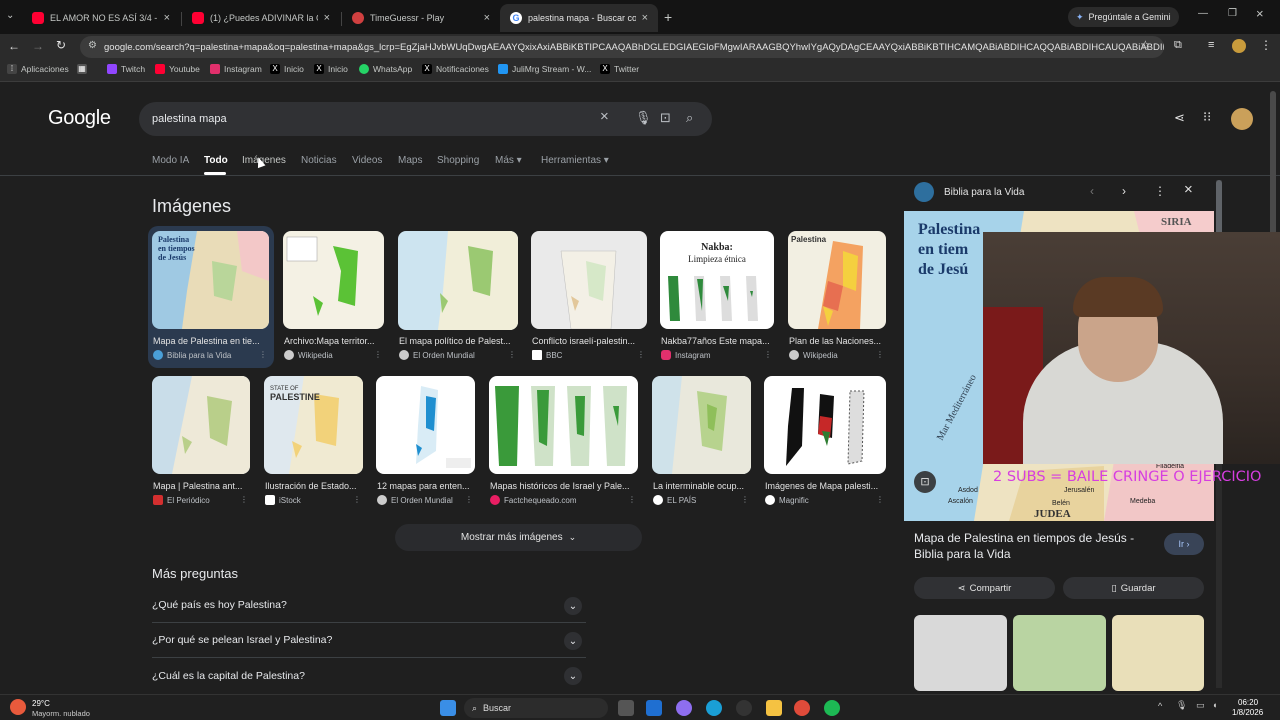 The image size is (1280, 720). I want to click on faq-item-3: ¿Cuál es la capital de Palestina? ⌄, so click(369, 675).